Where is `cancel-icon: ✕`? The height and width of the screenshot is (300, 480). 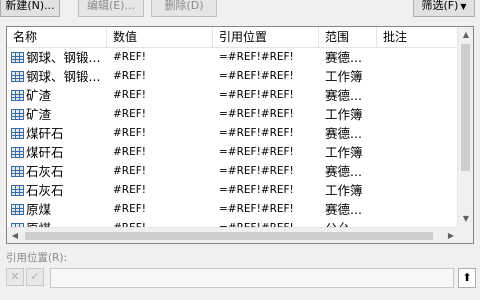
cancel-icon: ✕ is located at coordinates (15, 277).